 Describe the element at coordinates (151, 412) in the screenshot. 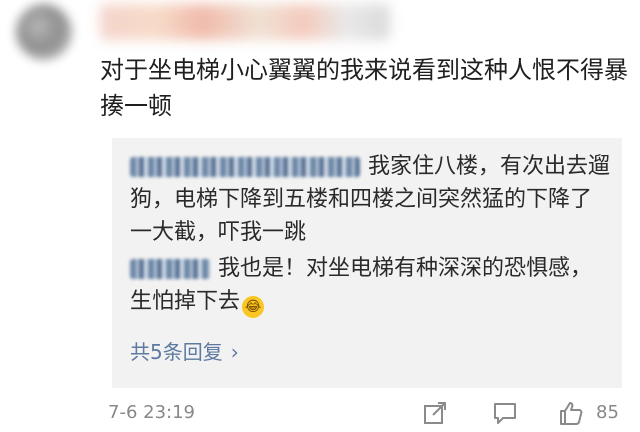

I see `timestamp: 7-6 23:19` at that location.